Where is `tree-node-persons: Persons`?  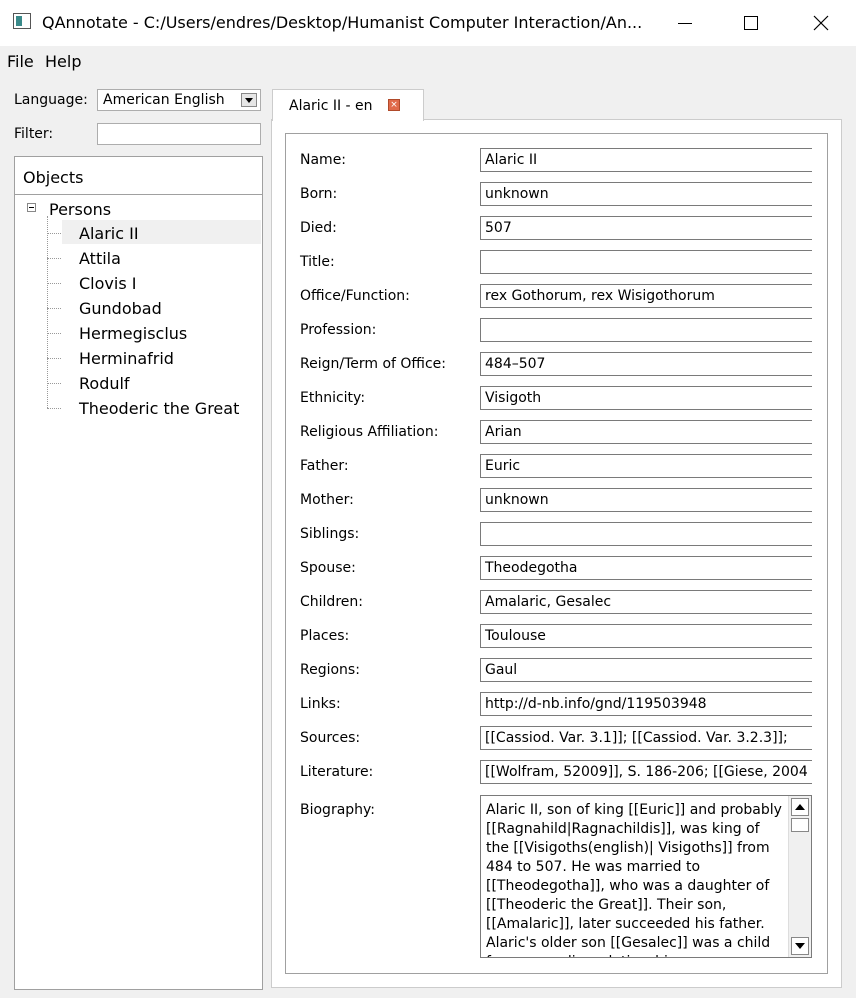
tree-node-persons: Persons is located at coordinates (80, 209).